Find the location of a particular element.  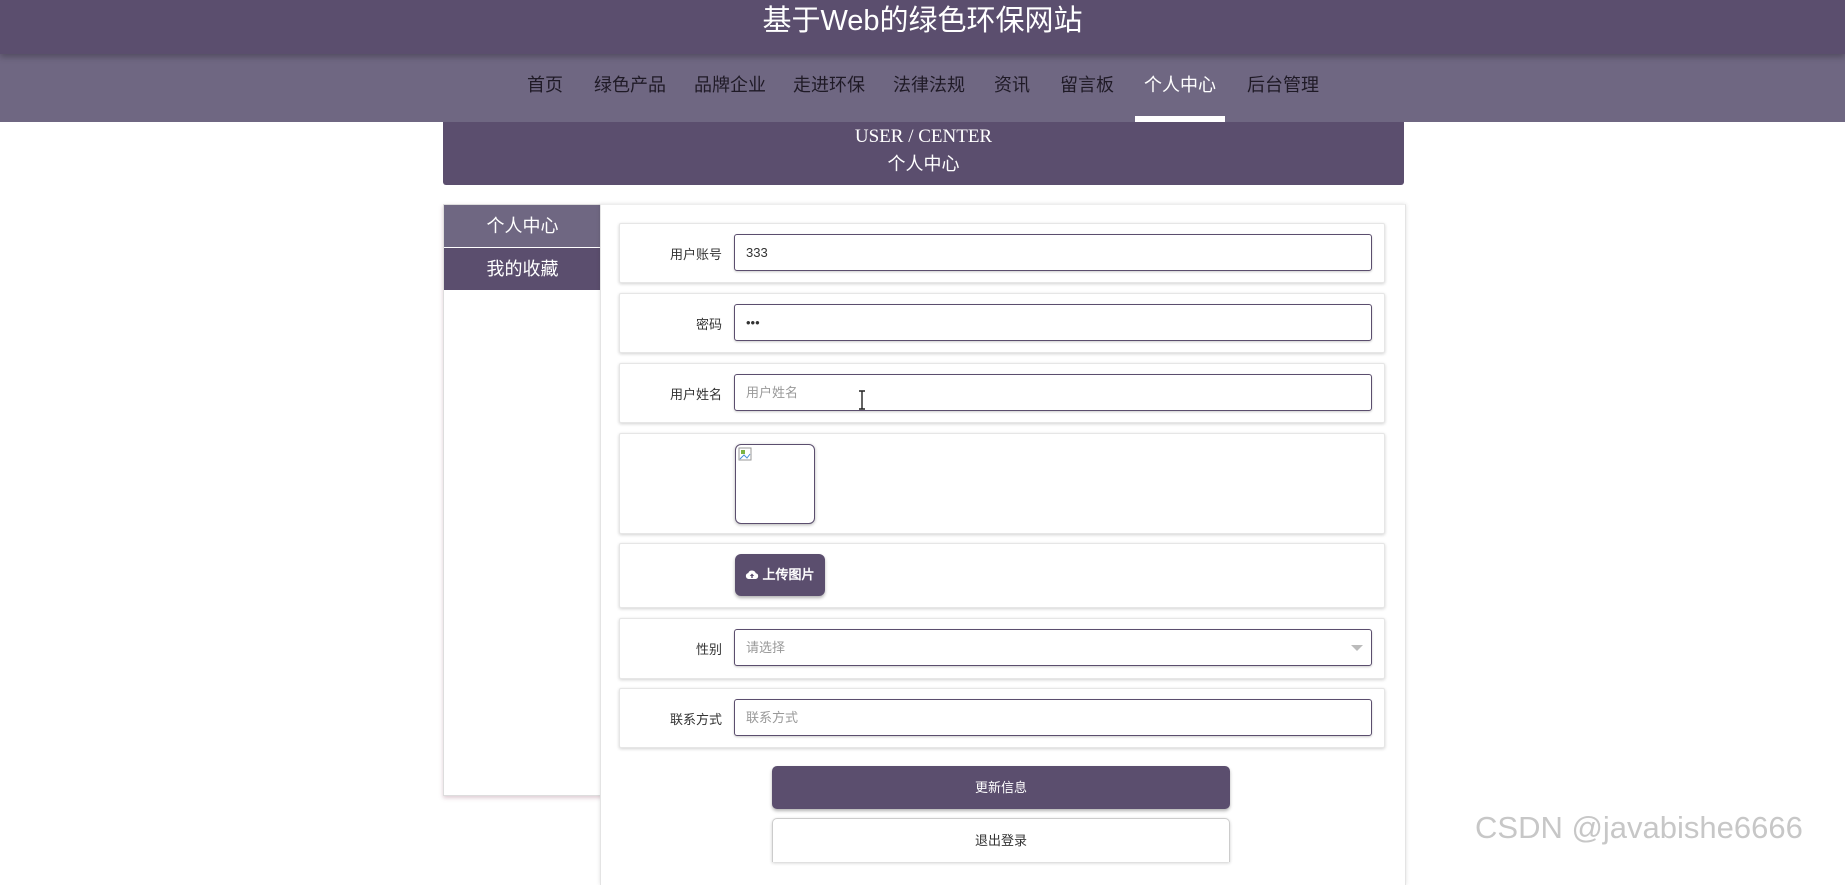

update-info-button: 更新信息 is located at coordinates (1001, 787).